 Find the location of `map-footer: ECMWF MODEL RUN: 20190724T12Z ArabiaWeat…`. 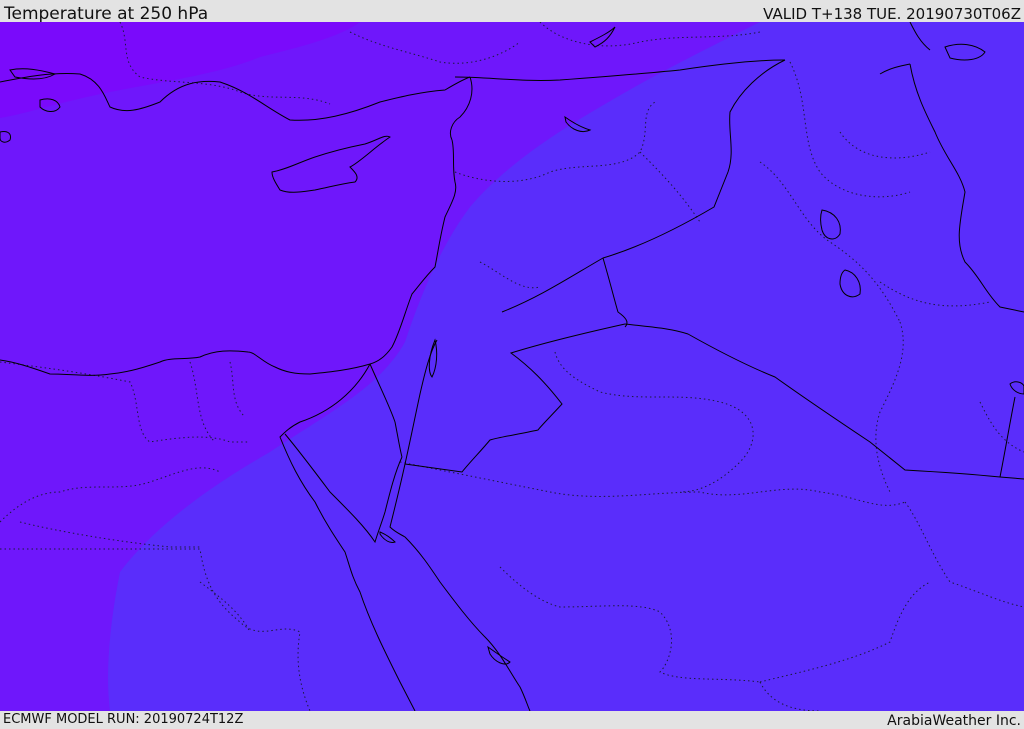

map-footer: ECMWF MODEL RUN: 20190724T12Z ArabiaWeat… is located at coordinates (512, 720).